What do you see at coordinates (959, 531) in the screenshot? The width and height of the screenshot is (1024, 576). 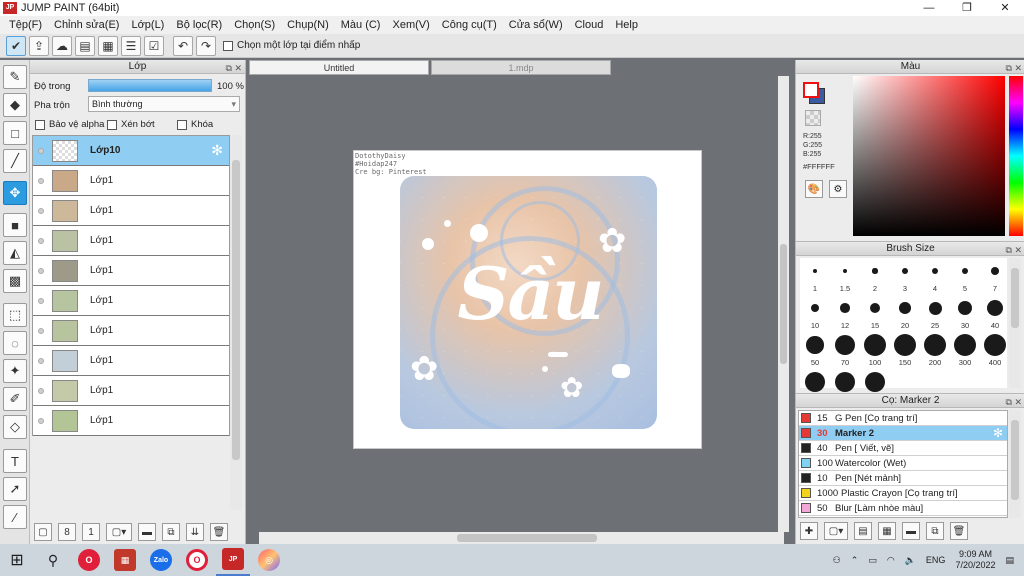 I see `trash-icon: 🗑` at bounding box center [959, 531].